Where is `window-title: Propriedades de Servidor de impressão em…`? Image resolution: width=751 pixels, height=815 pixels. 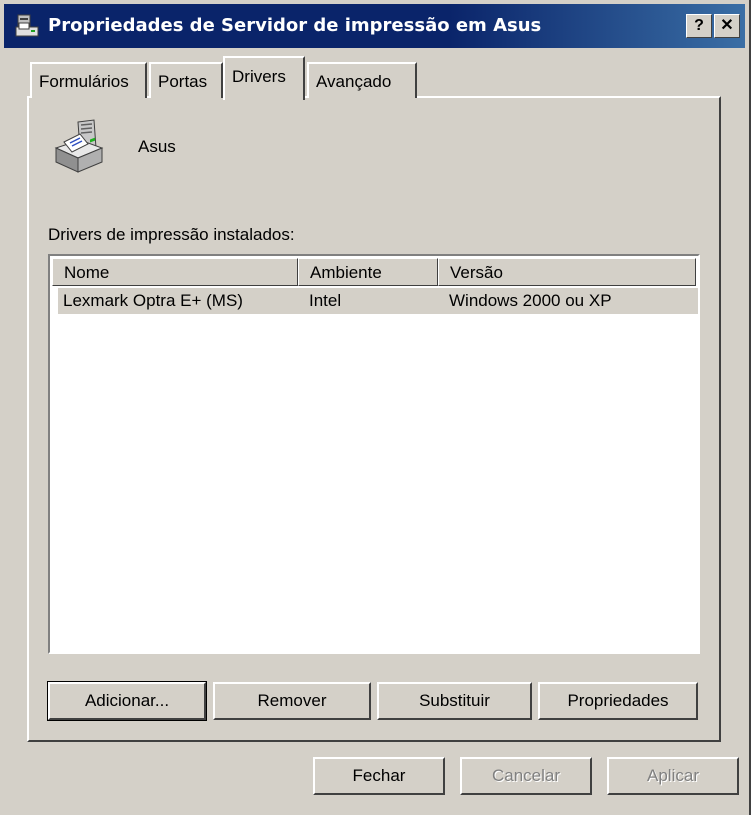 window-title: Propriedades de Servidor de impressão em… is located at coordinates (295, 25).